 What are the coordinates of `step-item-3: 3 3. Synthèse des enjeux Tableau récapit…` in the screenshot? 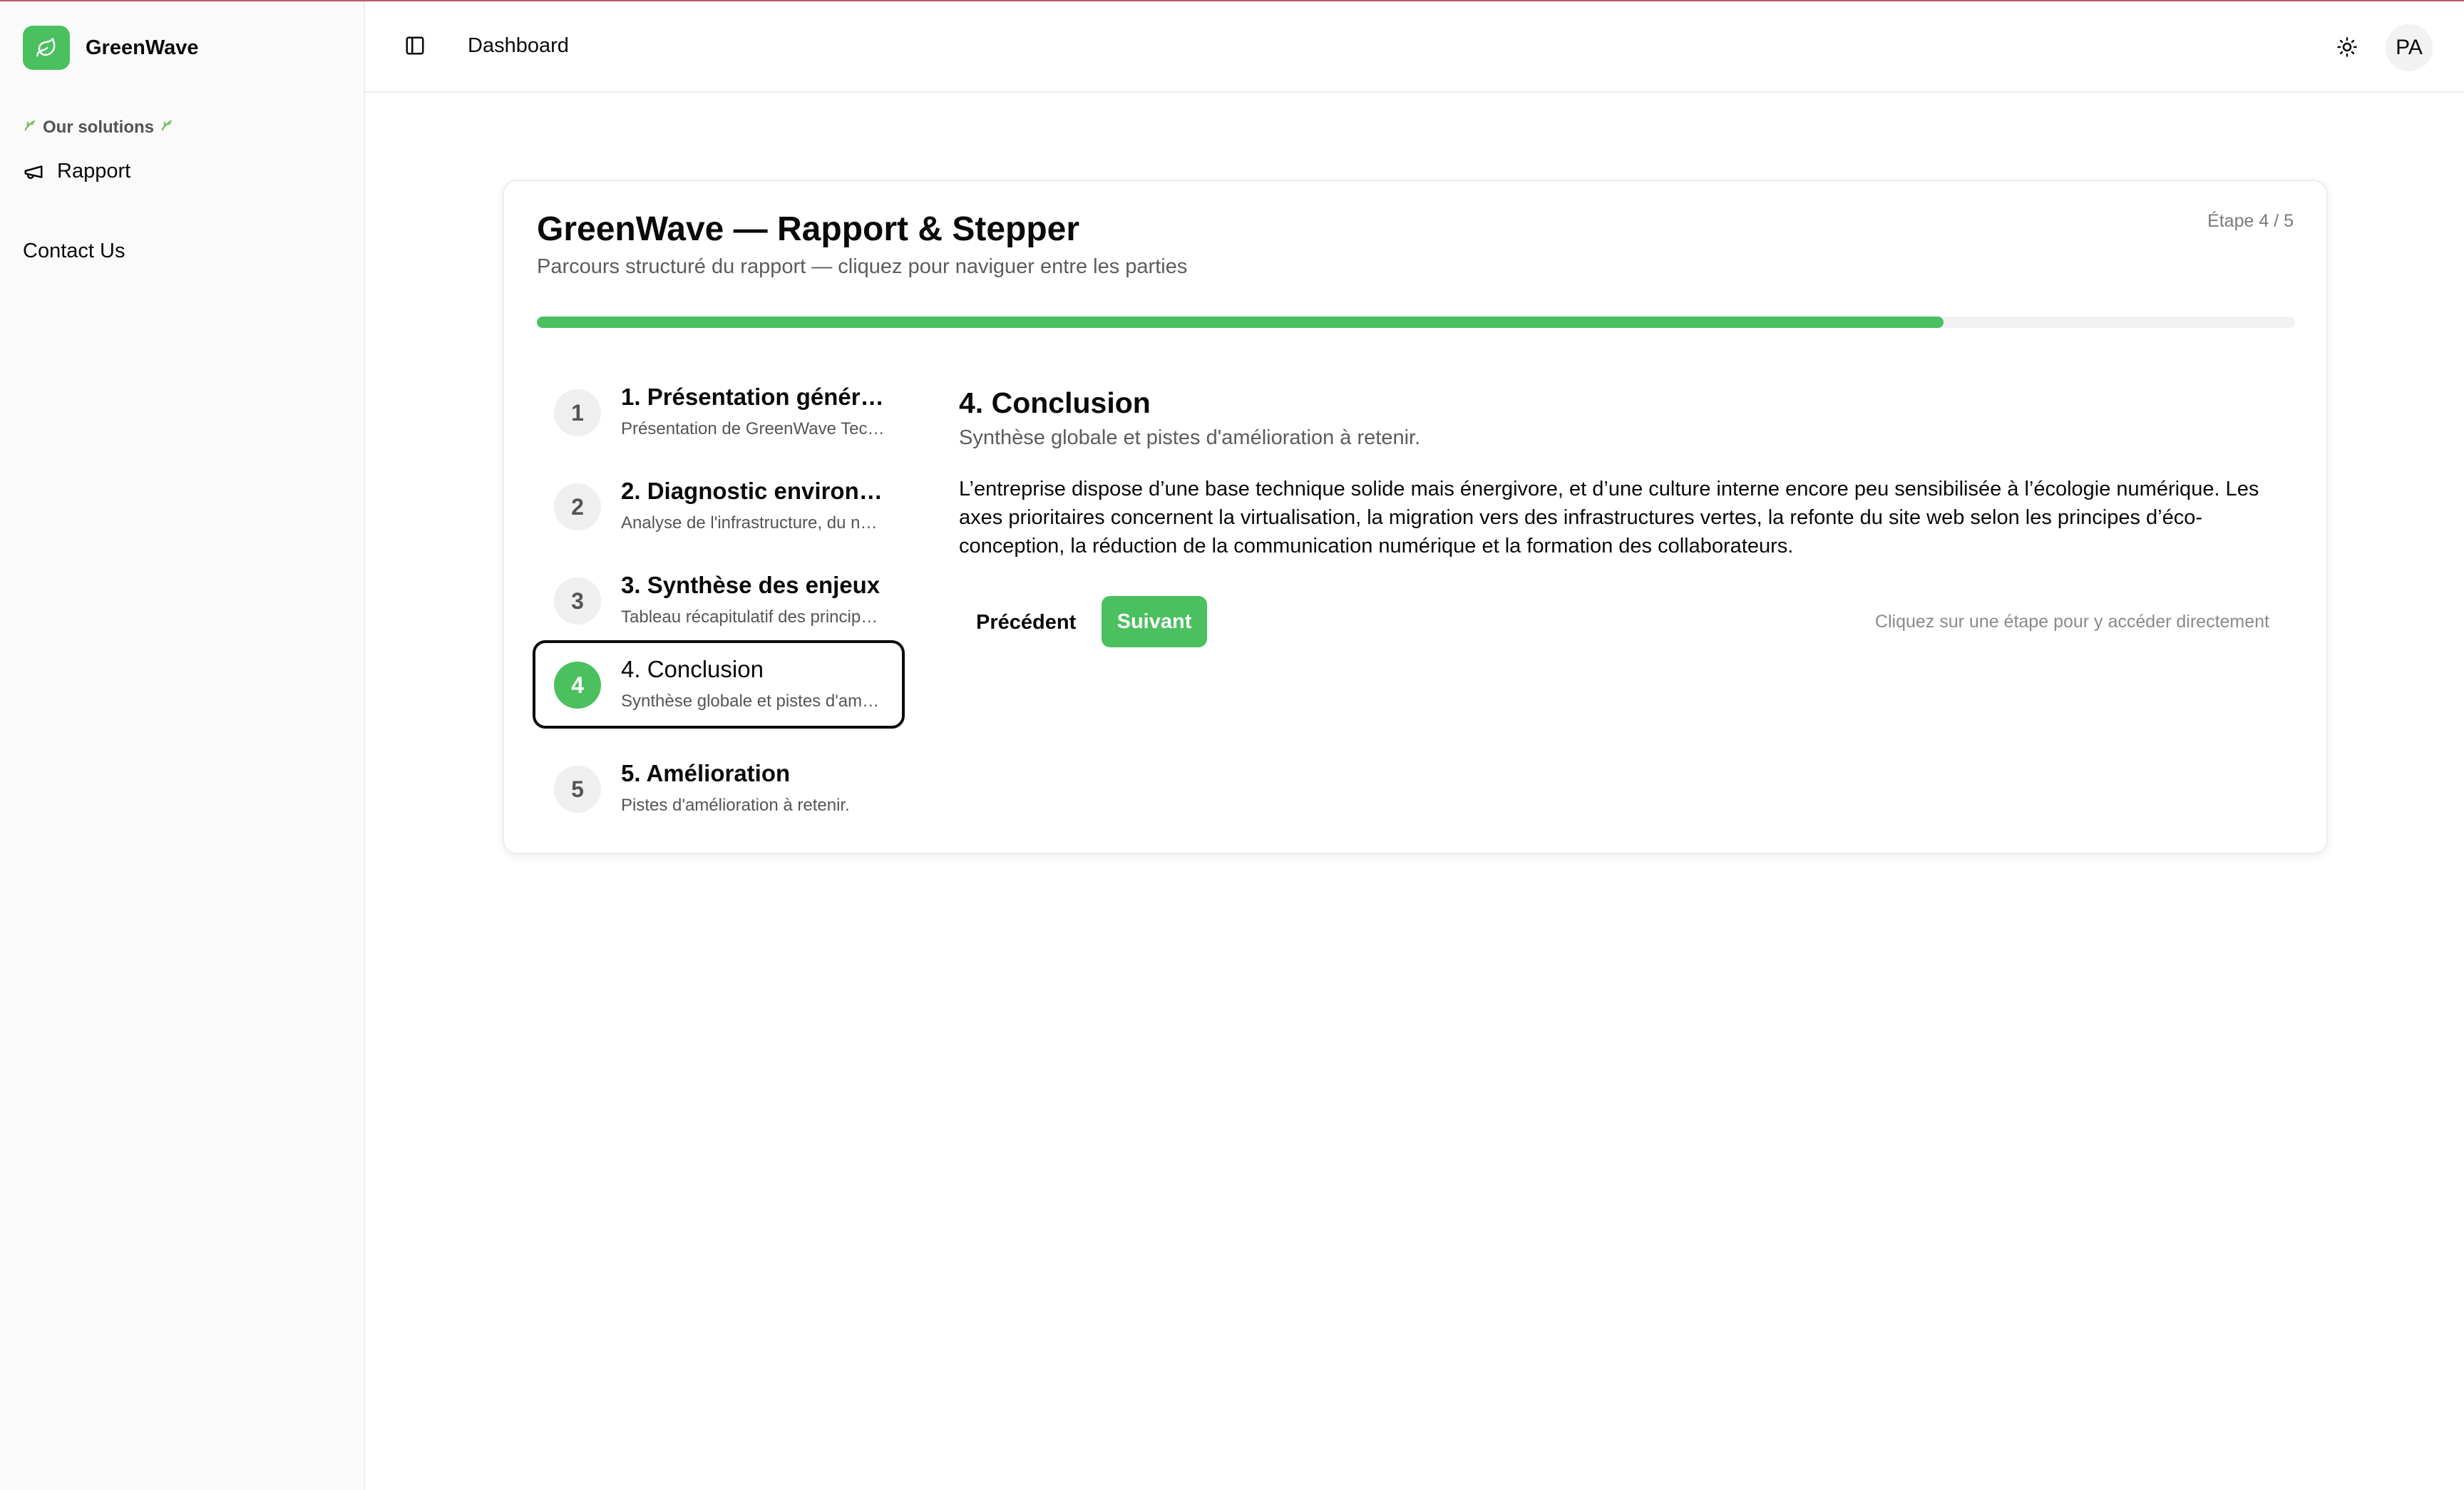 It's located at (719, 600).